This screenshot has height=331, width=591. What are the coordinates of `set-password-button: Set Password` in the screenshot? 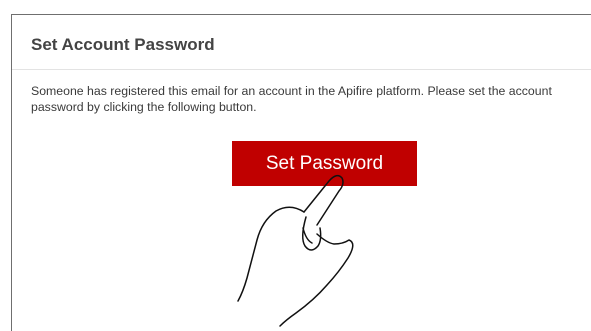 It's located at (324, 163).